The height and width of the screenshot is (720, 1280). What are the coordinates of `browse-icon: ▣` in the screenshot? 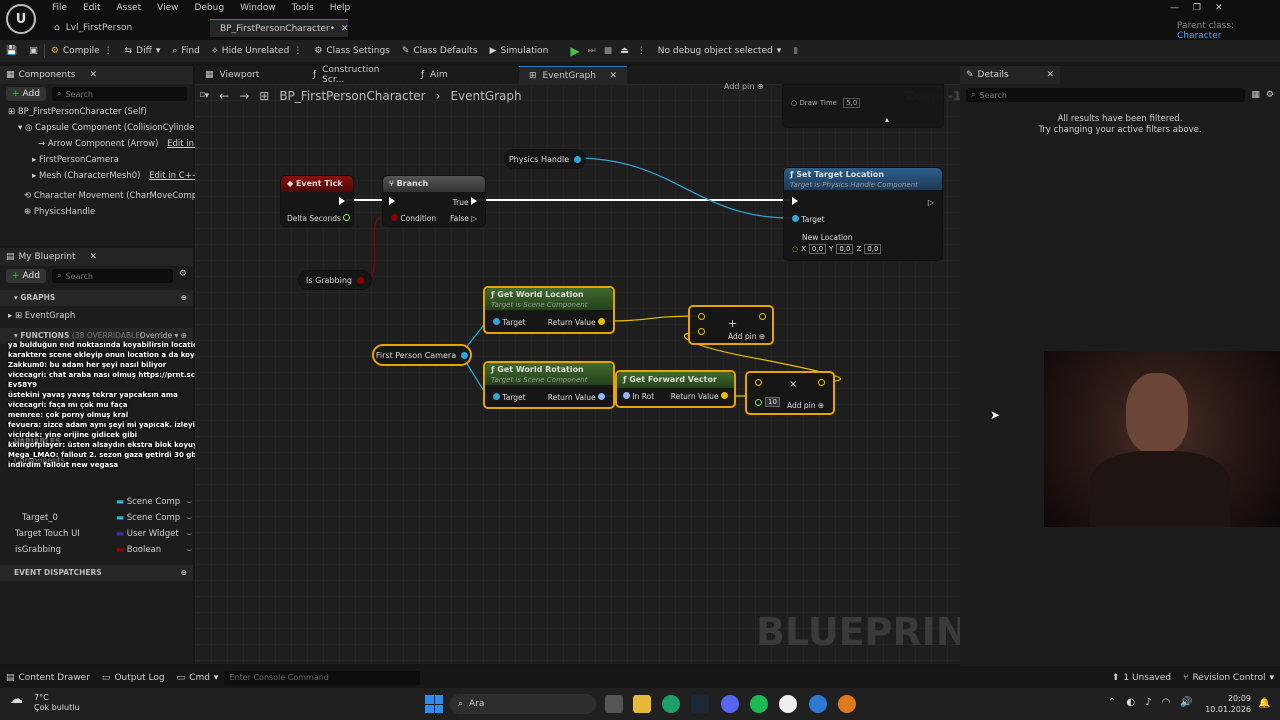 It's located at (33, 51).